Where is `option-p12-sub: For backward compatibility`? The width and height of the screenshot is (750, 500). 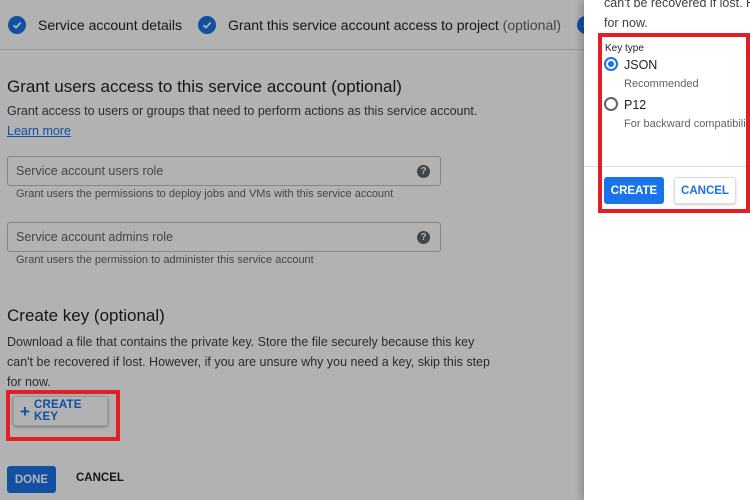 option-p12-sub: For backward compatibility is located at coordinates (687, 124).